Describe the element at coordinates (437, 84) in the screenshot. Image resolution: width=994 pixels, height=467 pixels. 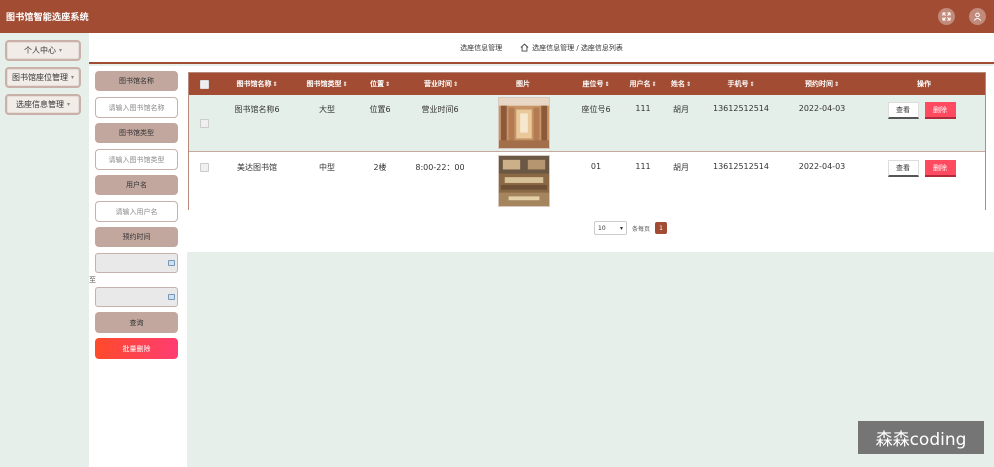
I see `header-label: 营业时间` at that location.